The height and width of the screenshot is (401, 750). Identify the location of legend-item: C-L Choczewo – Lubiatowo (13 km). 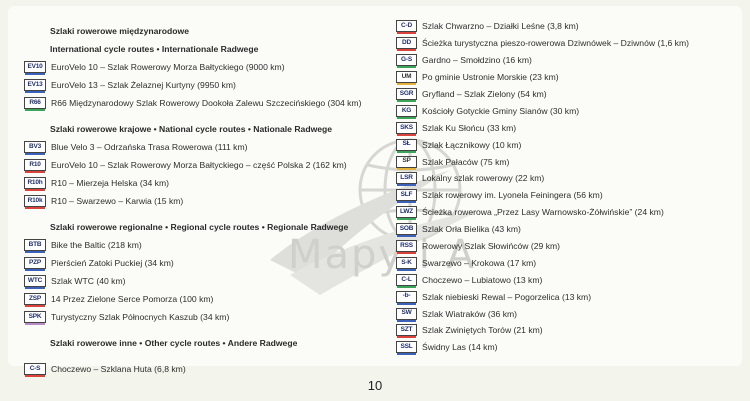
(566, 279).